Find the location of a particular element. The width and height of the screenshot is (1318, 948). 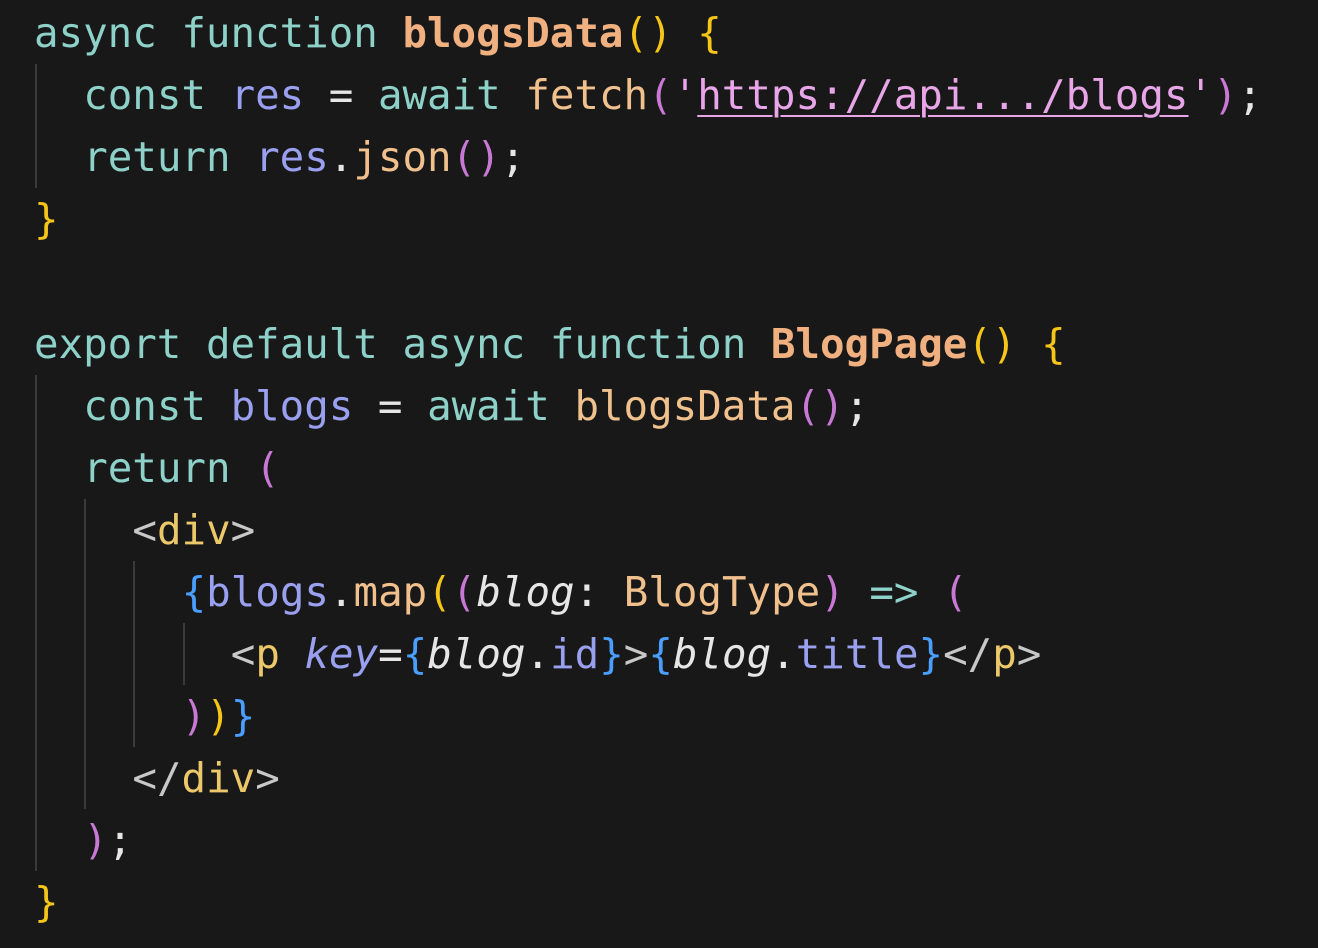

code-line: <div> is located at coordinates (193, 530).